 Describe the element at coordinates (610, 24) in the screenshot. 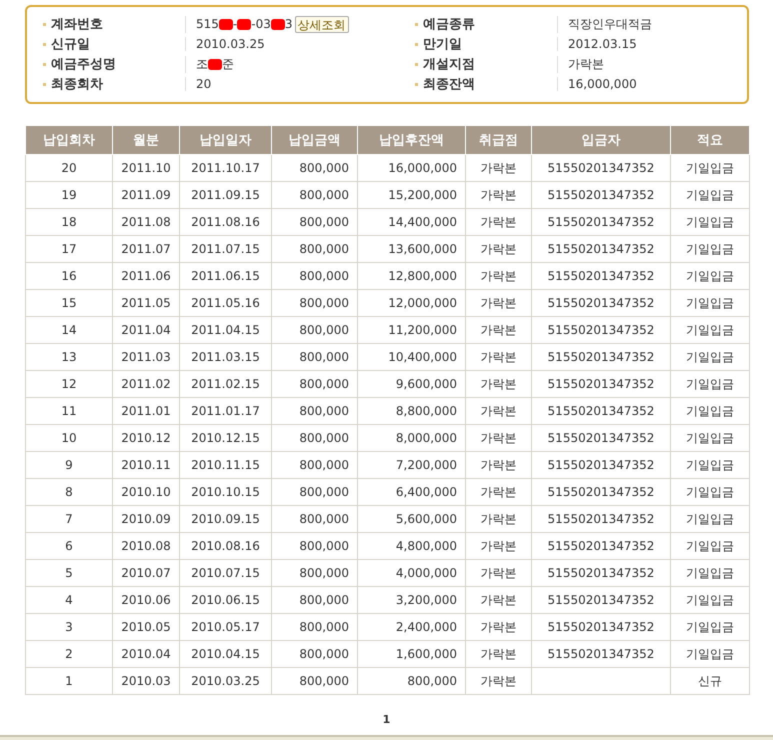

I see `field-value: 직장인우대적금` at that location.